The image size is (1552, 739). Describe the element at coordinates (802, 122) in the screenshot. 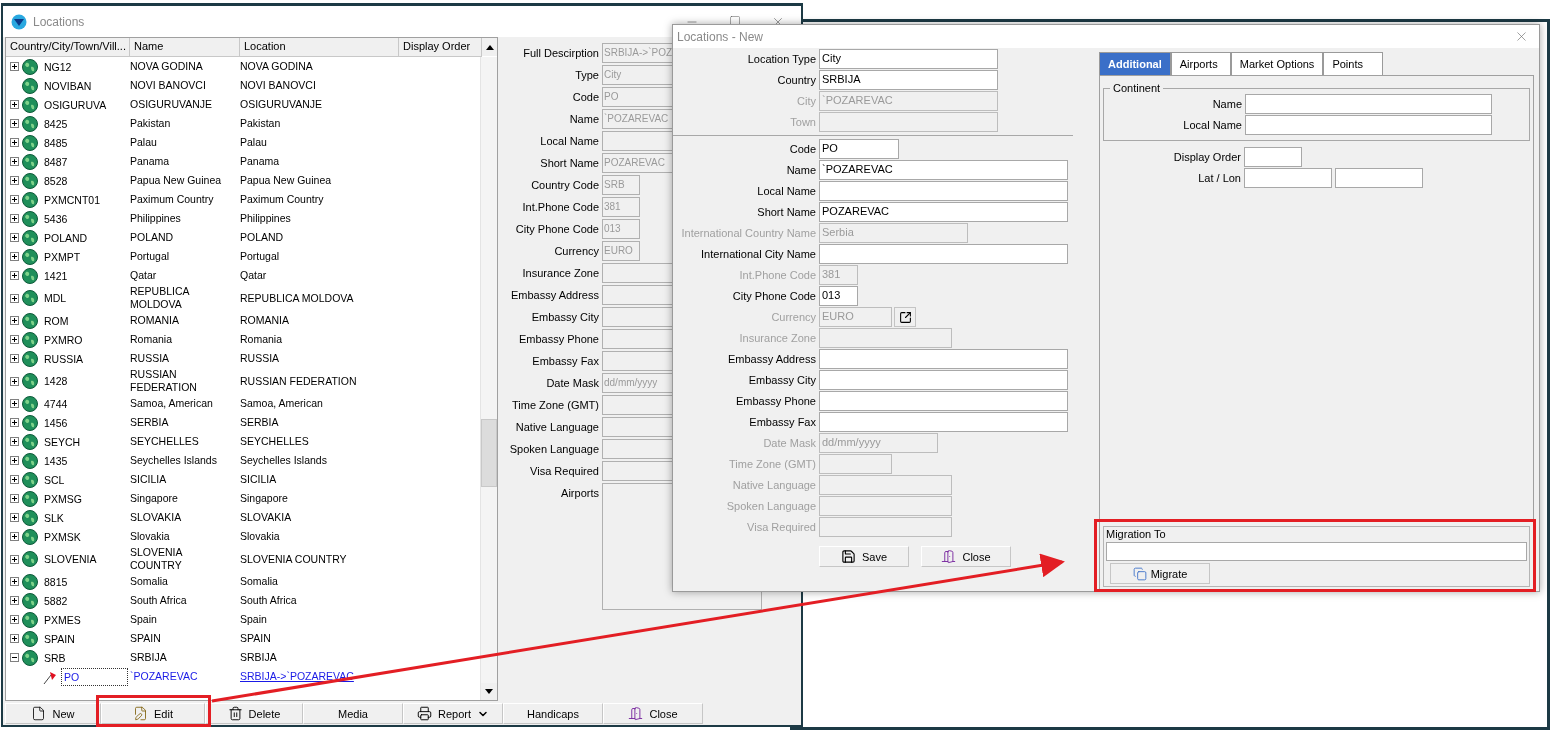

I see `field-label: Town` at that location.